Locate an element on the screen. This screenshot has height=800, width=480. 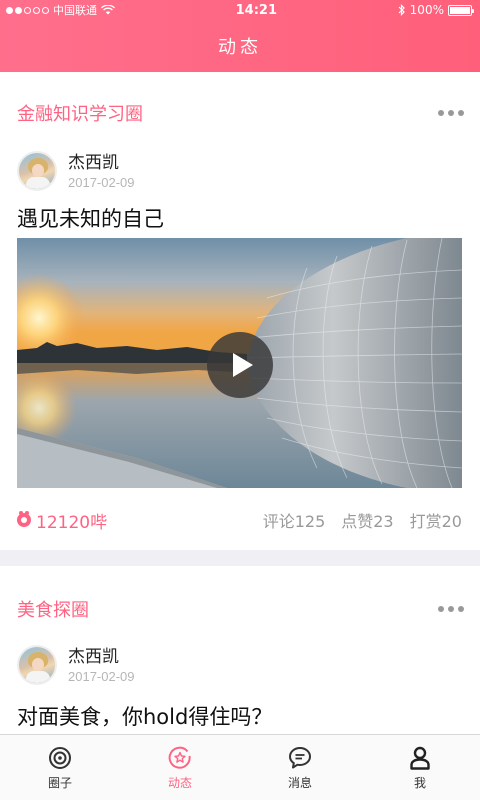
signal-icon is located at coordinates (27, 10).